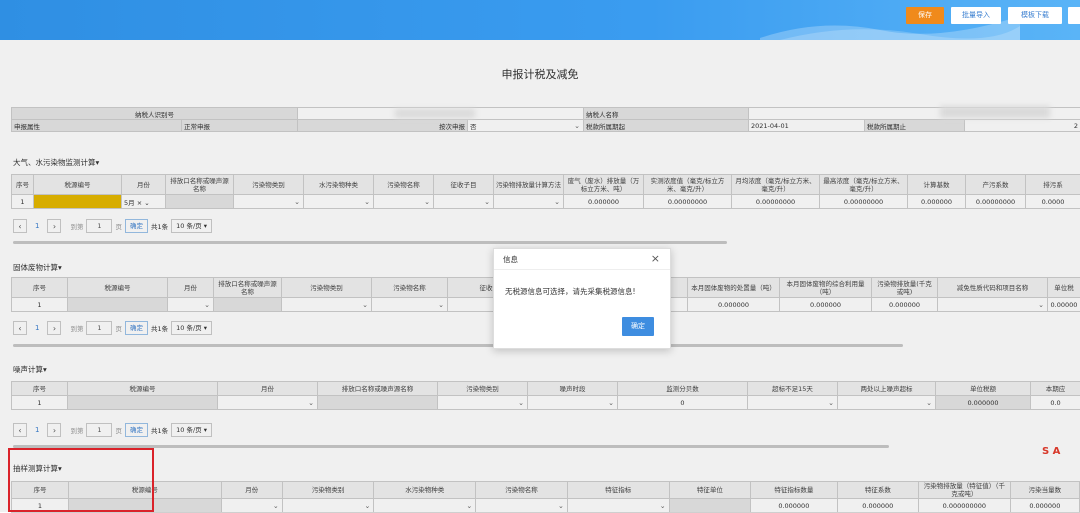 The width and height of the screenshot is (1080, 513). What do you see at coordinates (540, 20) in the screenshot?
I see `top-header-bar: 保存 批量导入 模板下载` at bounding box center [540, 20].